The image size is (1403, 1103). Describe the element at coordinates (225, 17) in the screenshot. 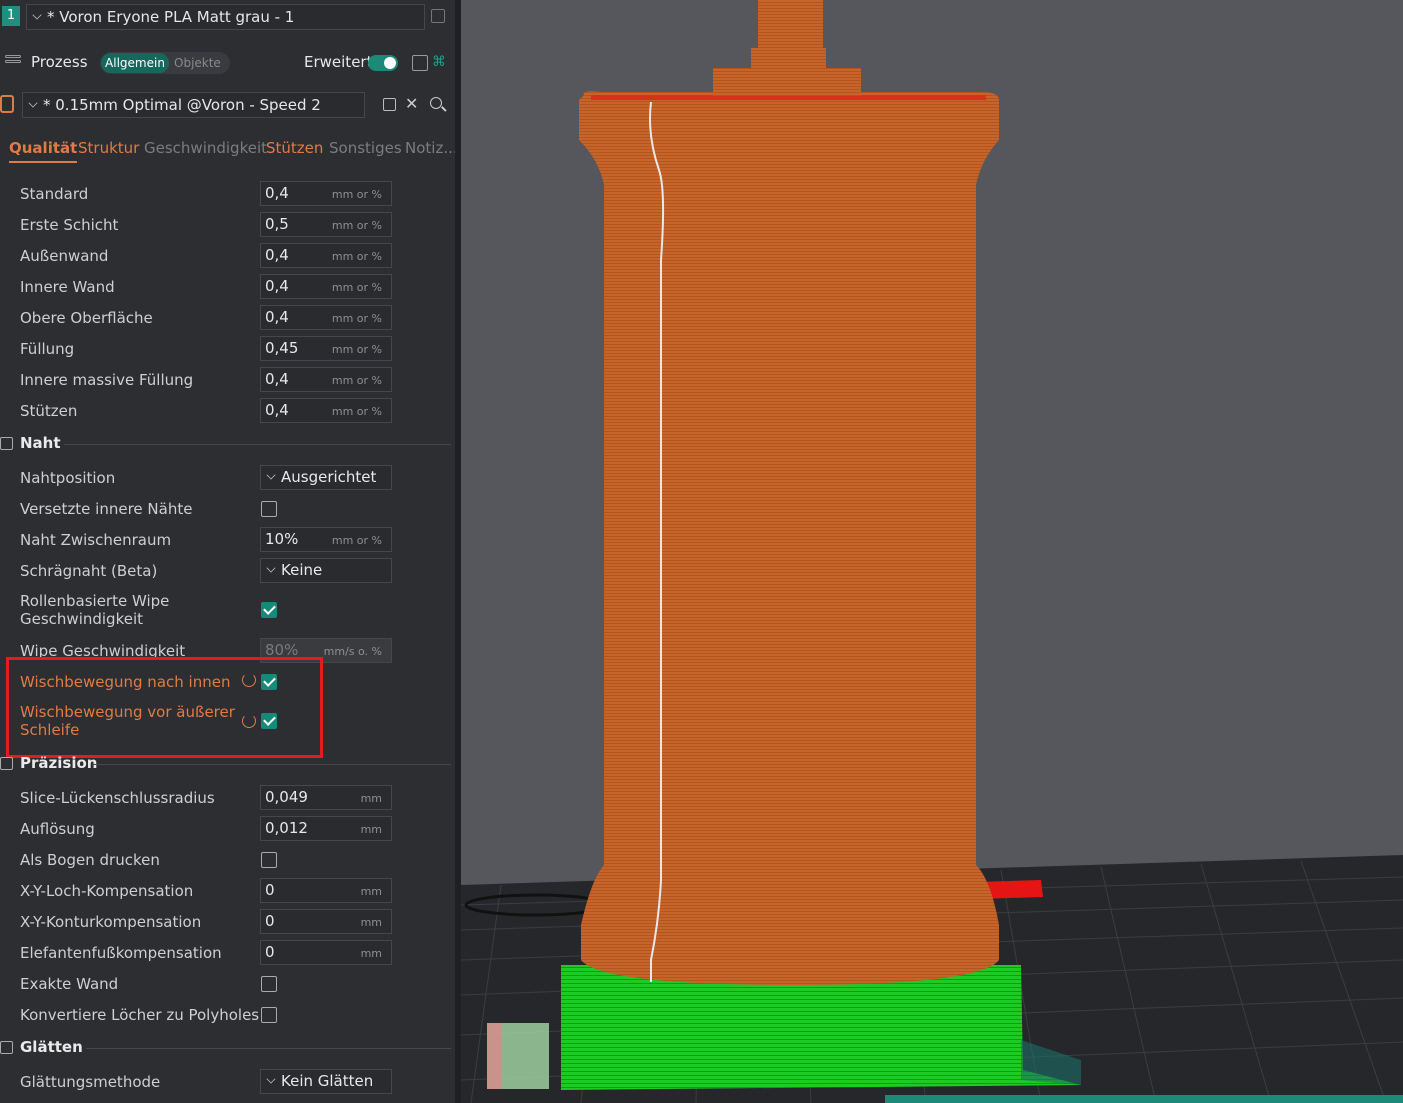

I see `filament-select: * Voron Eryone PLA Matt grau - 1` at that location.